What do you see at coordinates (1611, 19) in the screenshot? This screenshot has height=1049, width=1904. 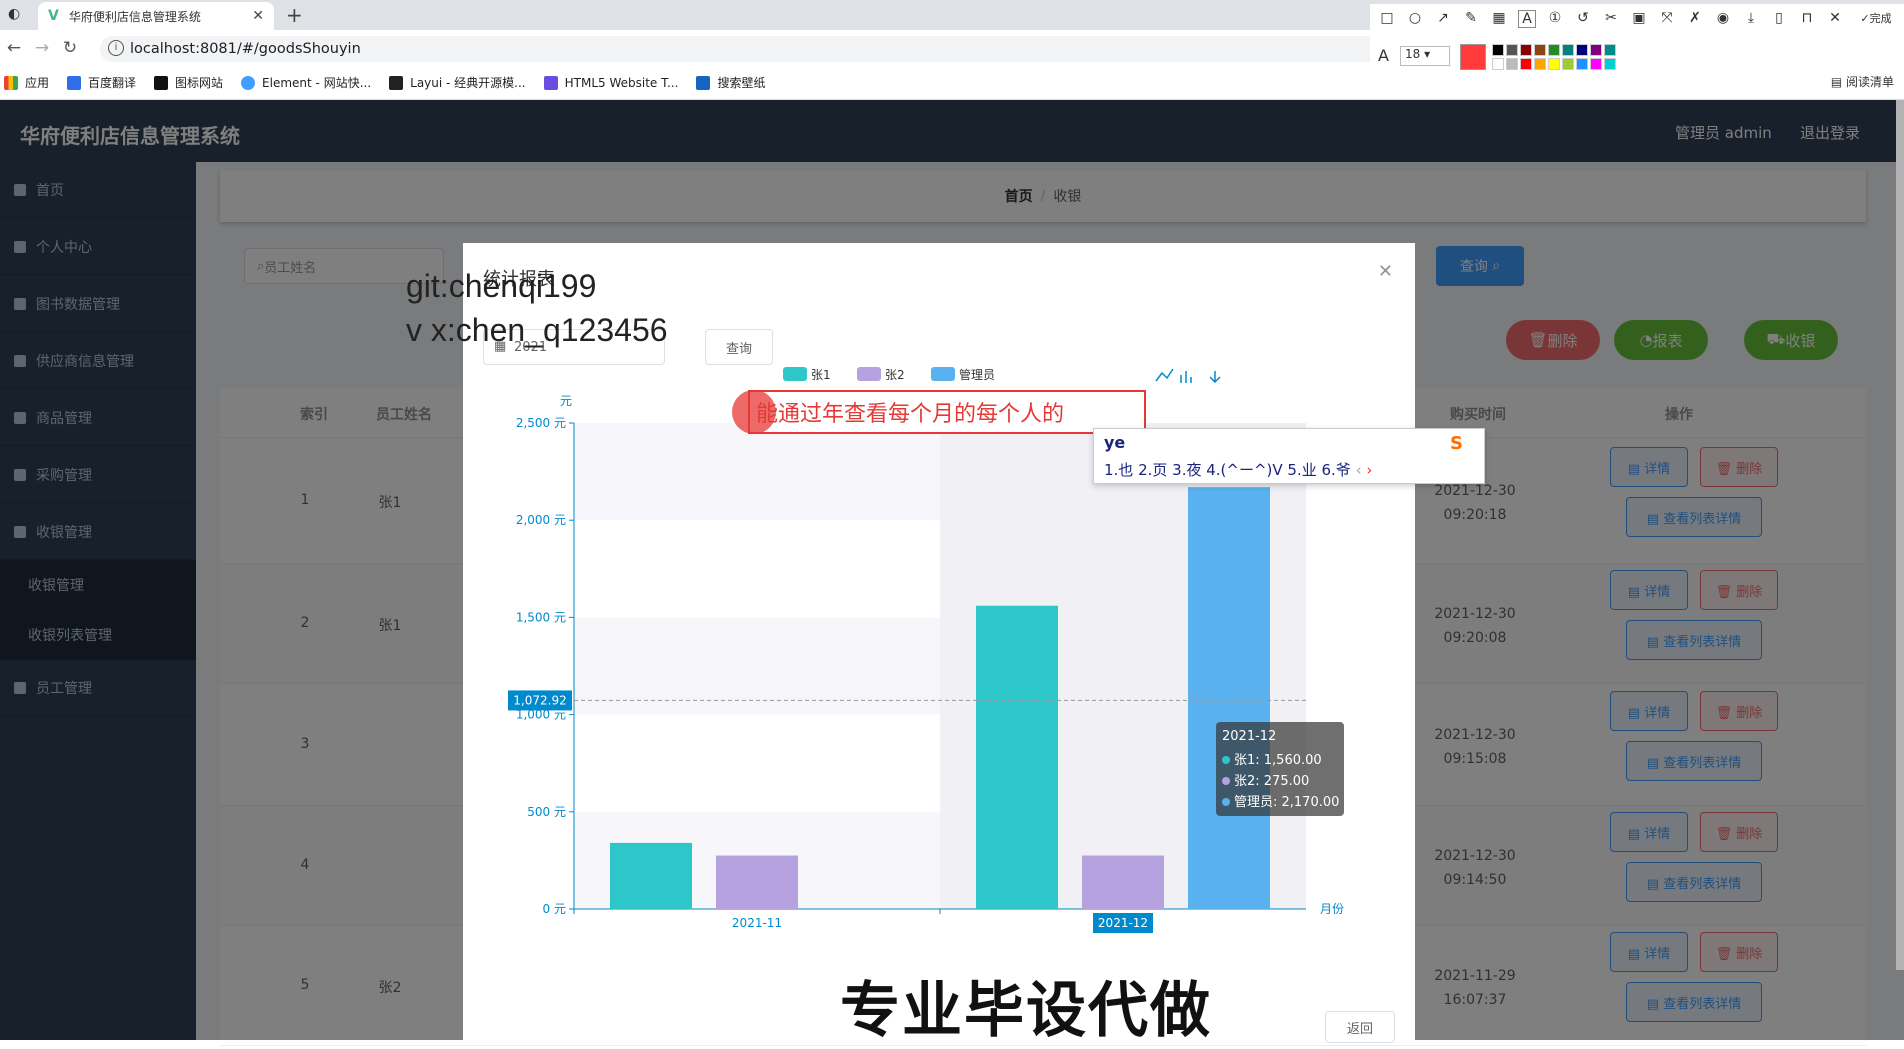 I see `scissors-icon: ✂` at bounding box center [1611, 19].